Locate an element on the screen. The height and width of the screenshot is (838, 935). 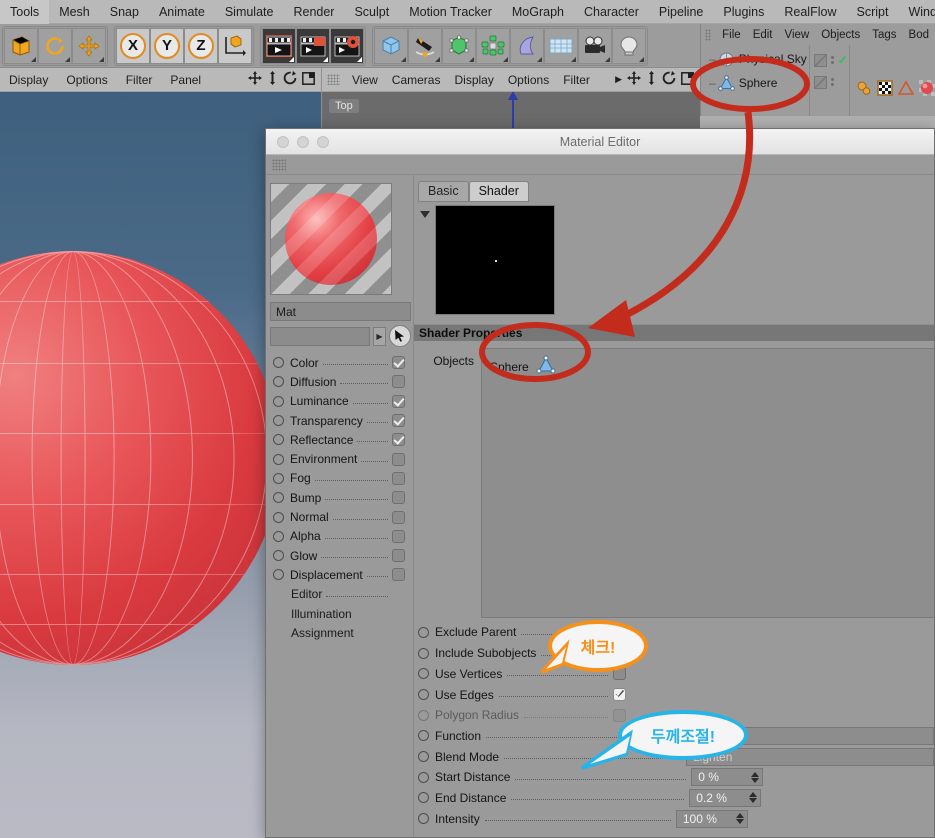
floor-environment-icon is located at coordinates (561, 45).